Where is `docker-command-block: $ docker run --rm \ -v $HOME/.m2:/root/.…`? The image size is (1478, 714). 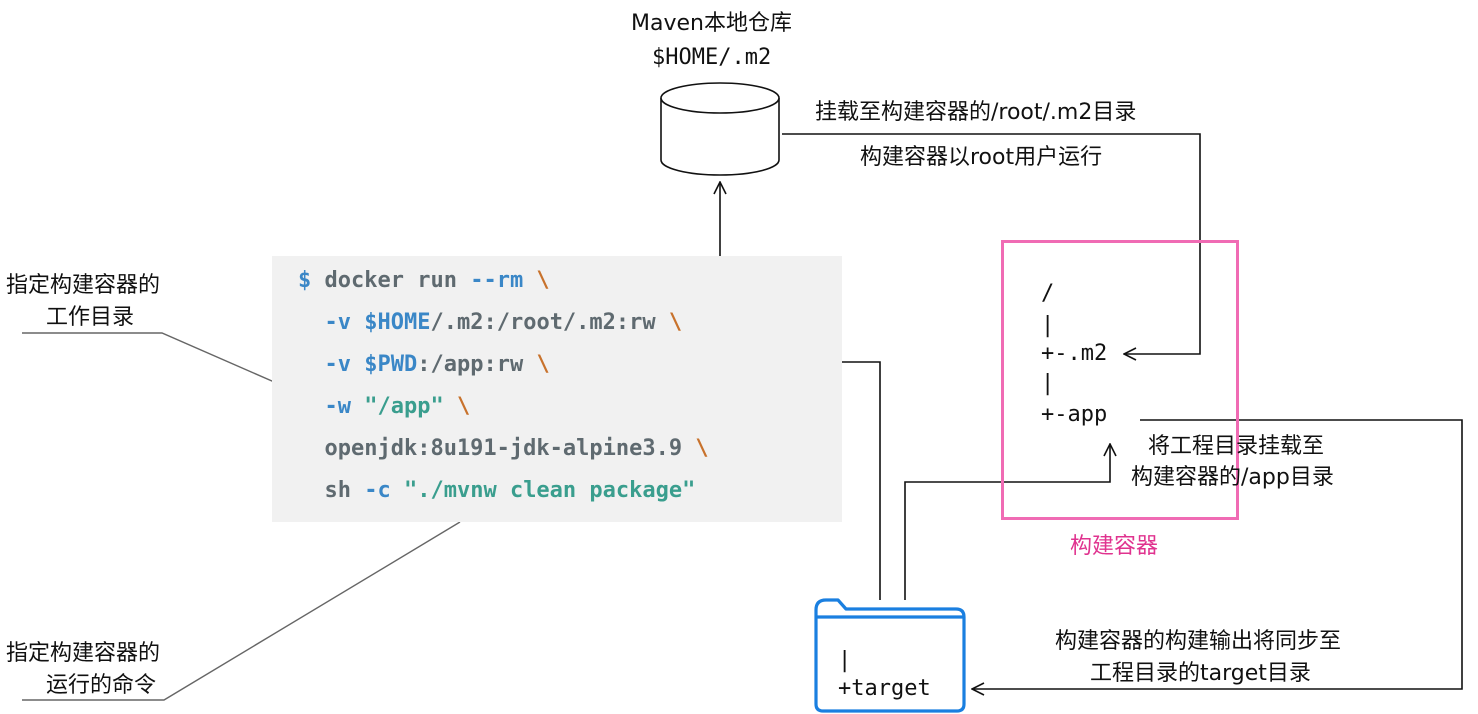
docker-command-block: $ docker run --rm \ -v $HOME/.m2:/root/.… is located at coordinates (557, 389).